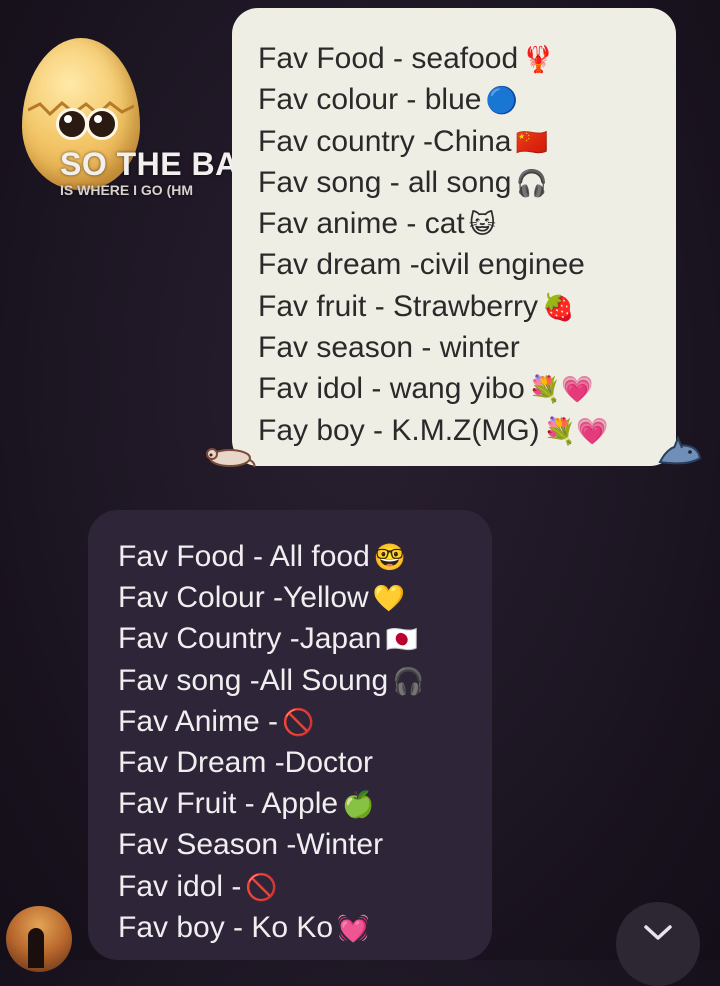  I want to click on message-line: Fav season - winter, so click(389, 348).